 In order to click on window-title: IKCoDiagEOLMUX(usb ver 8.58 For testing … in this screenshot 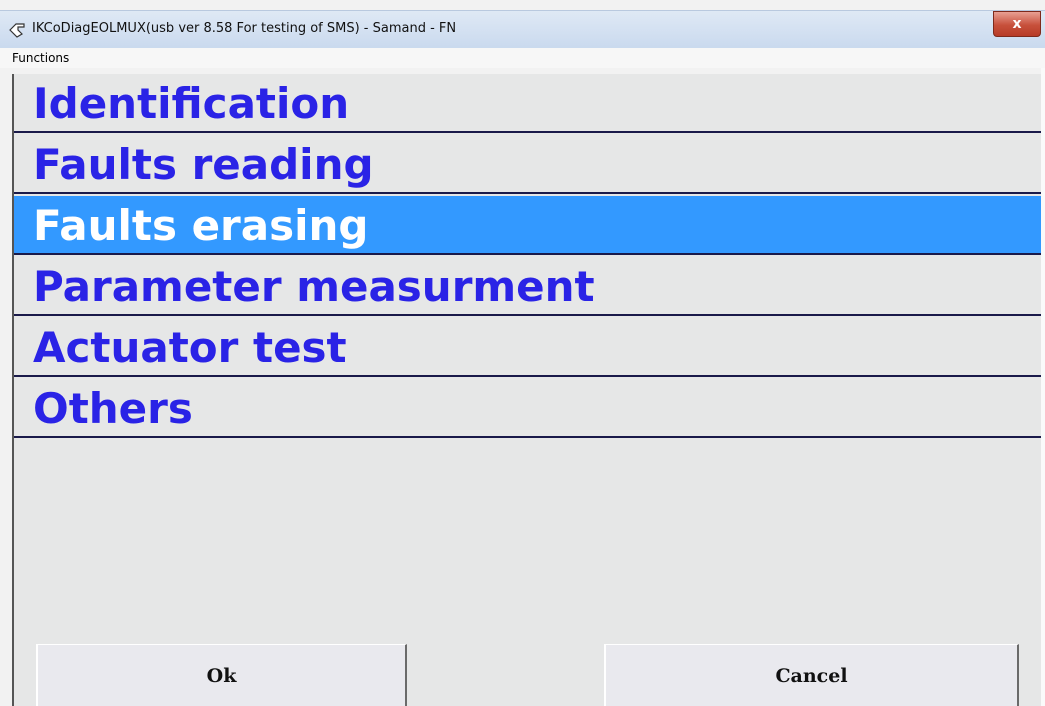, I will do `click(244, 28)`.